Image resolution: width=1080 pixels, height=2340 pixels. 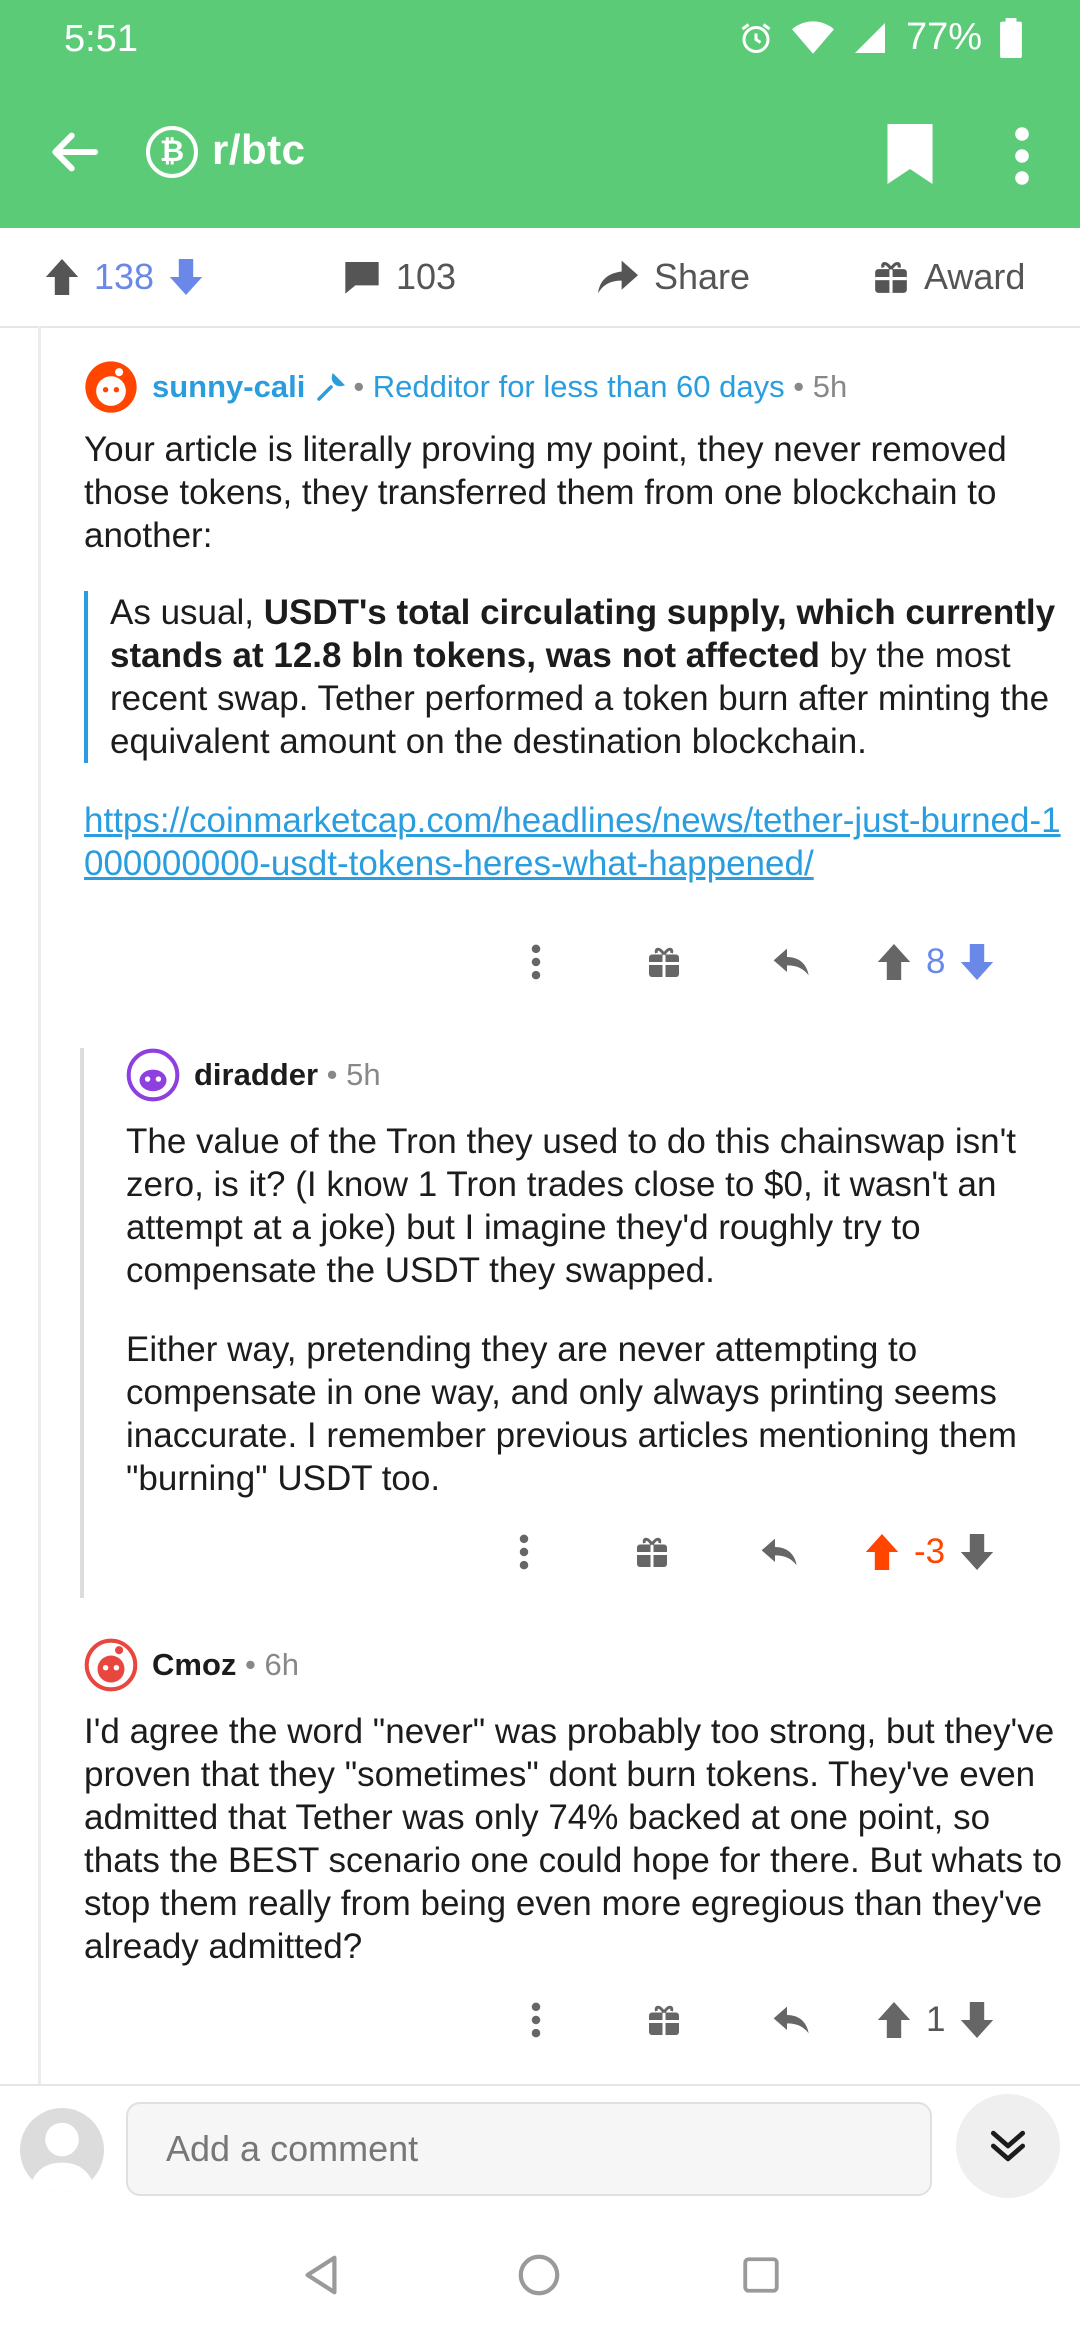 I want to click on divider, so click(x=540, y=2085).